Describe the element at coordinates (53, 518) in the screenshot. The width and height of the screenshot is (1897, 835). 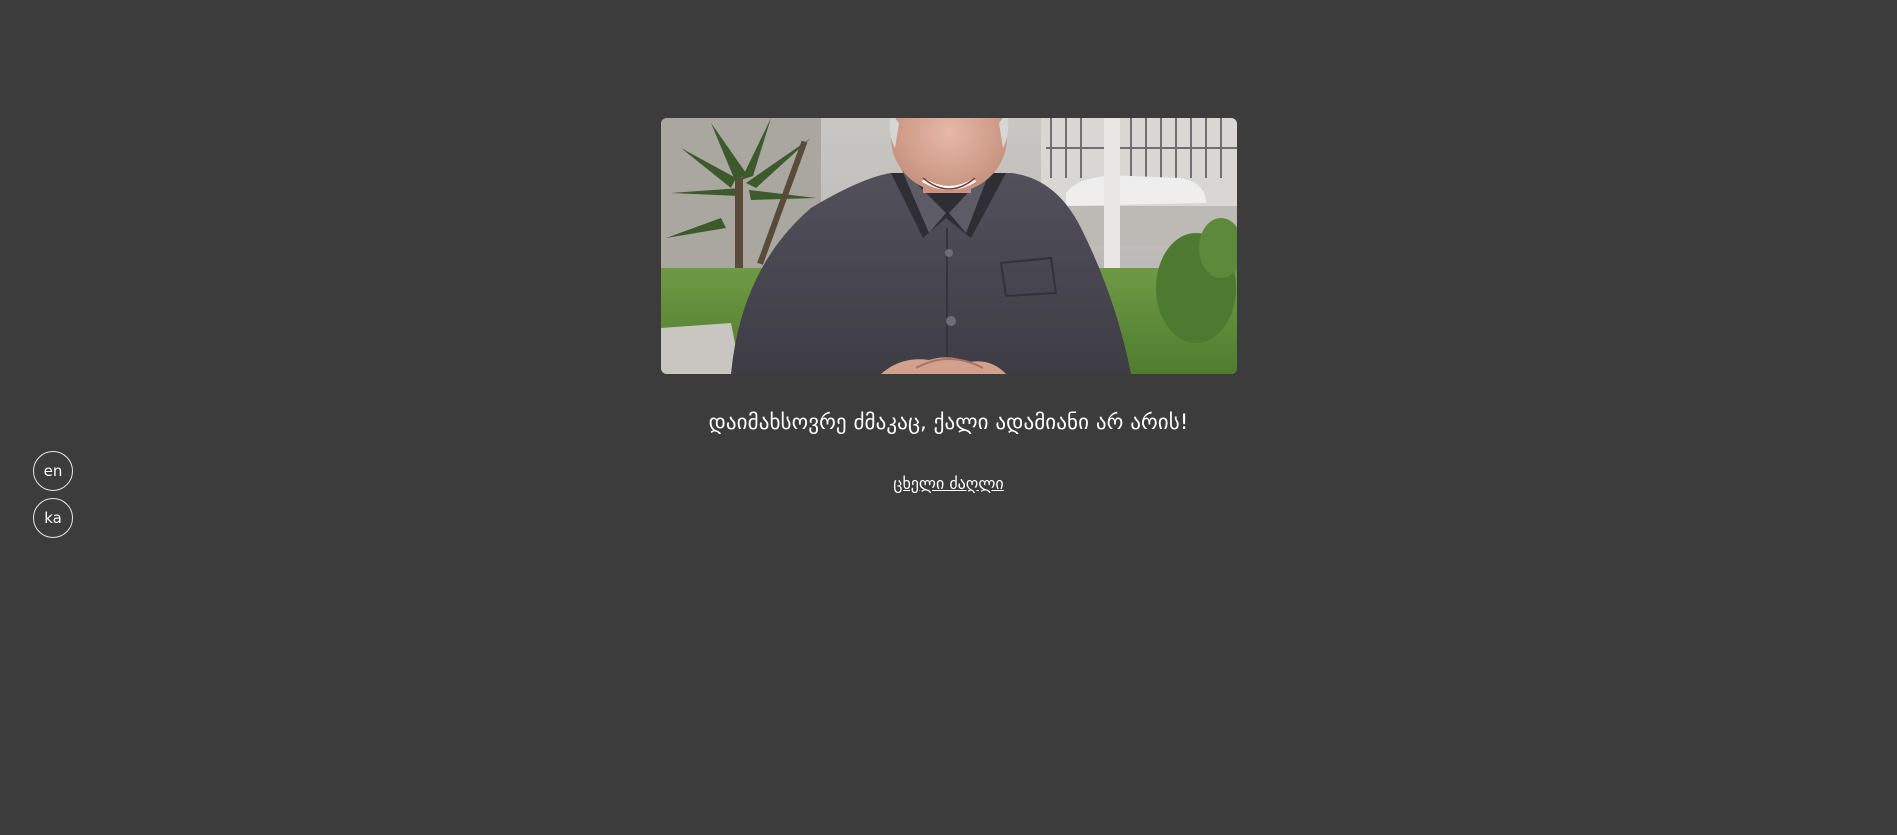
I see `language-button-ka: ka` at that location.